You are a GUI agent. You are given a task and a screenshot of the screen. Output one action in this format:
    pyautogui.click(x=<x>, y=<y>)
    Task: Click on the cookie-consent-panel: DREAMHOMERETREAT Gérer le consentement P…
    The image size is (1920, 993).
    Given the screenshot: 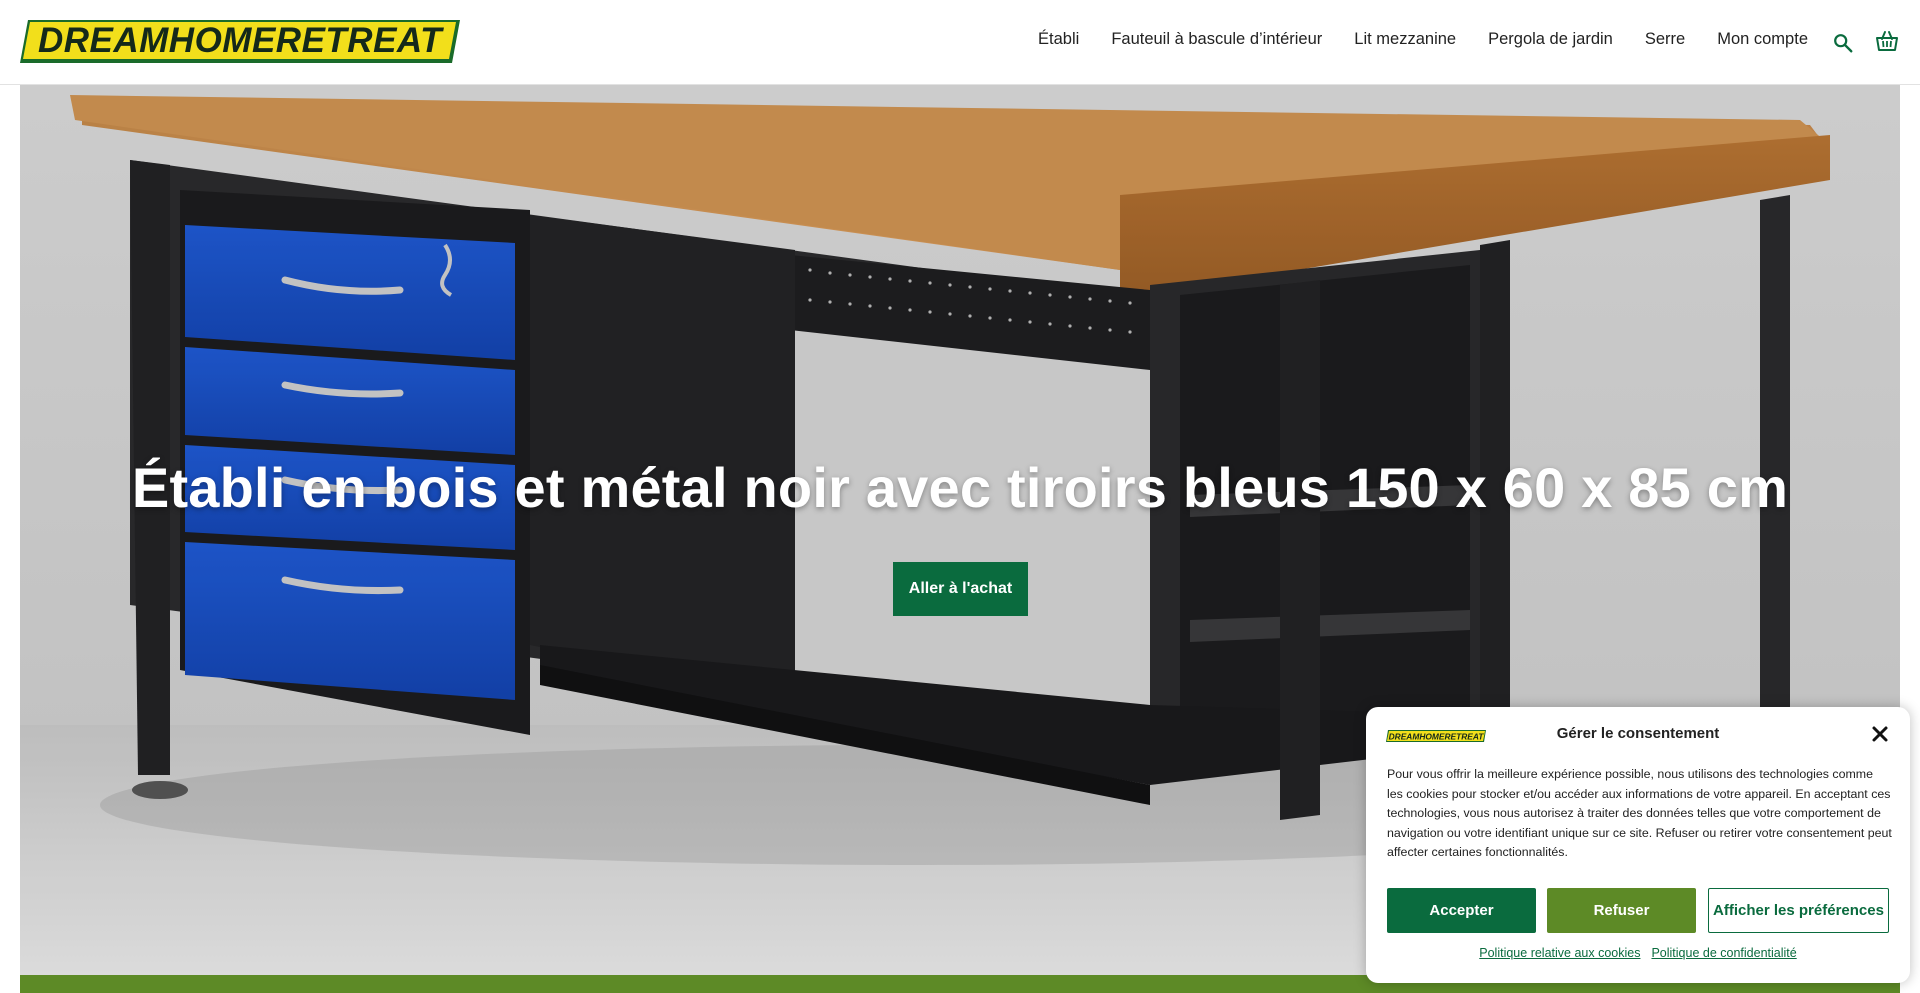 What is the action you would take?
    pyautogui.click(x=1638, y=845)
    